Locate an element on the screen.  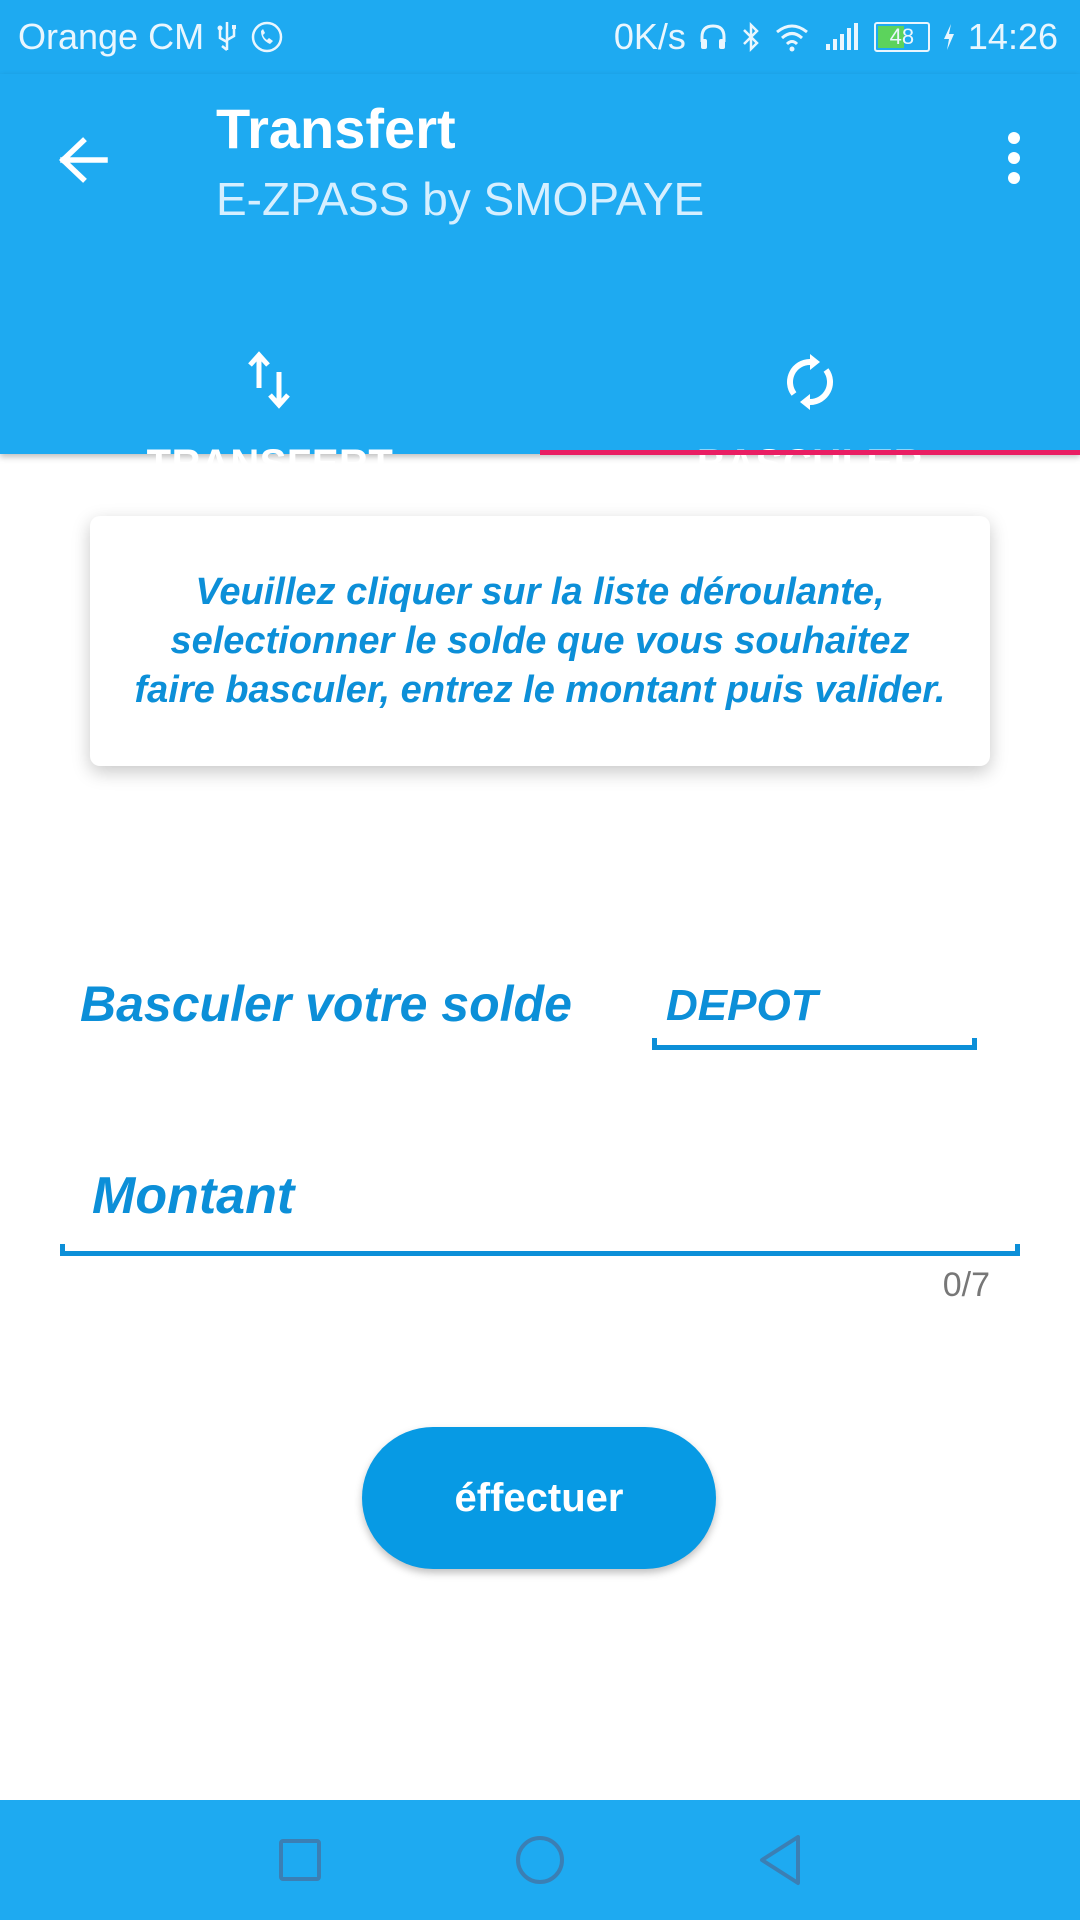
tab-indicator is located at coordinates (810, 452).